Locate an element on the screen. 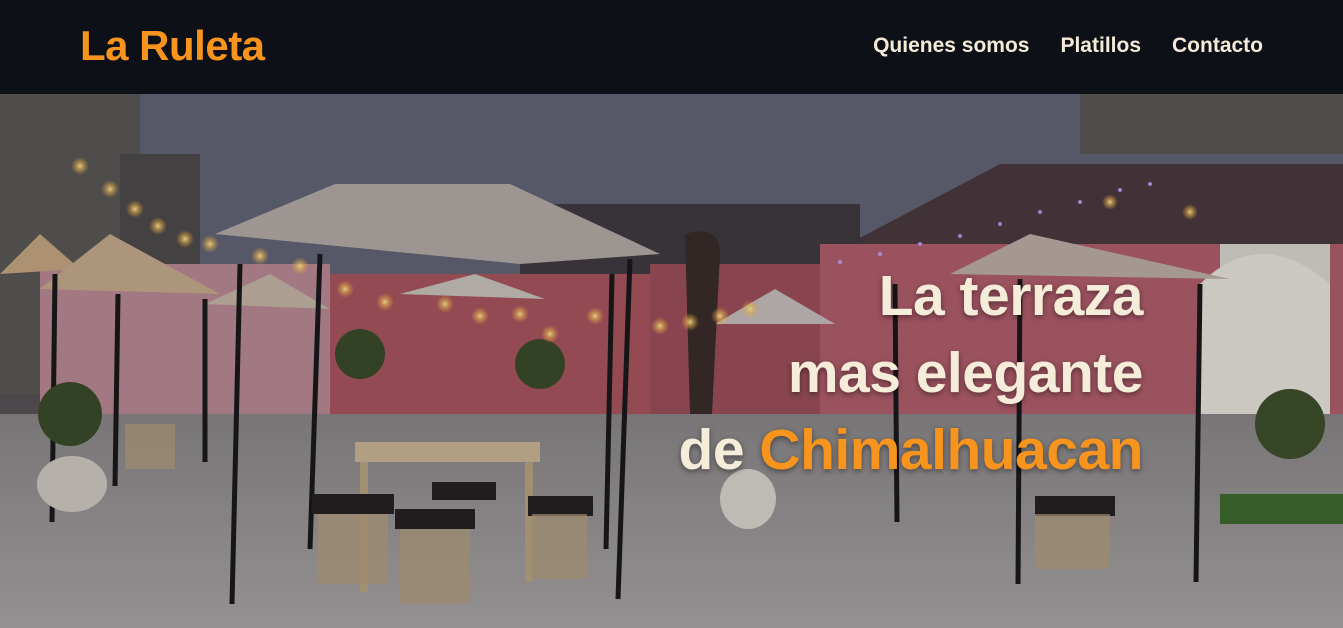  hero-headline: La terraza mas elegante de Chimalhuacan is located at coordinates (911, 373).